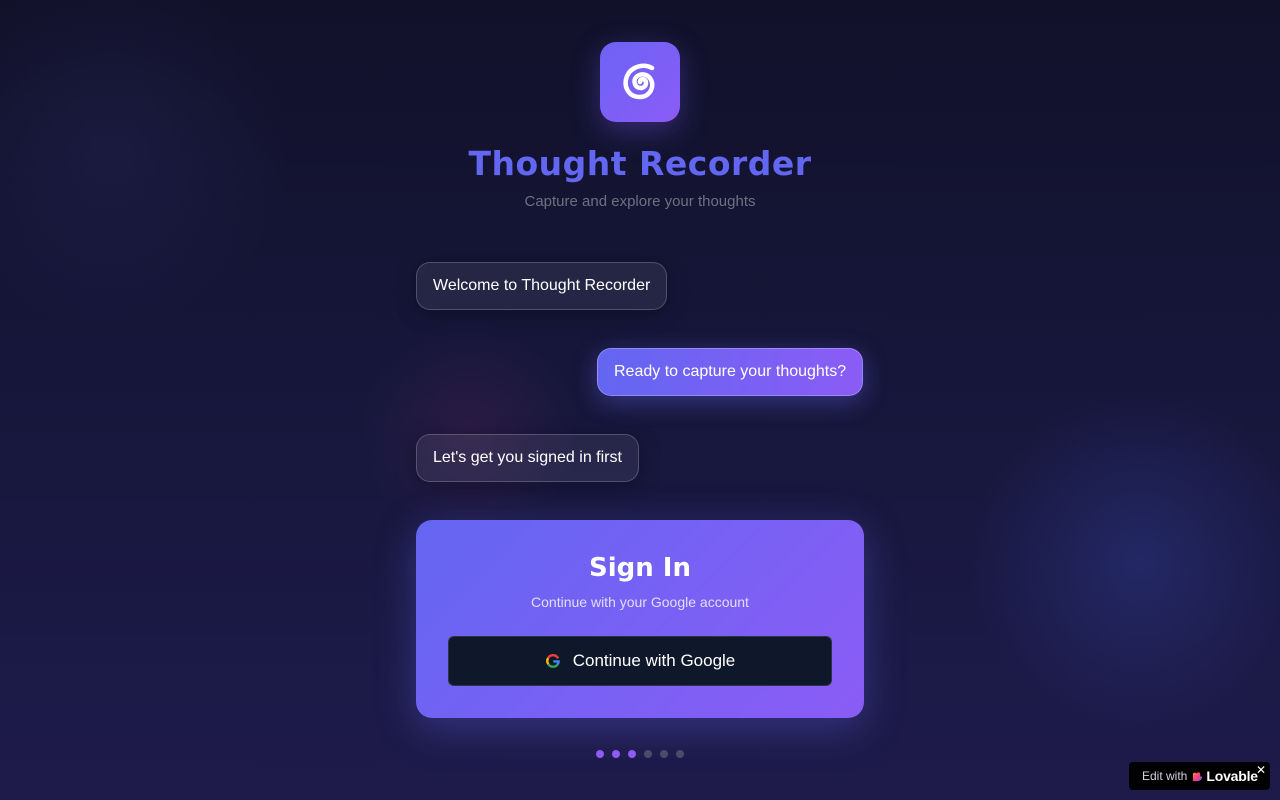 Image resolution: width=1280 pixels, height=800 pixels. Describe the element at coordinates (730, 372) in the screenshot. I see `chat-bubble-ready: Ready to capture your thoughts?` at that location.